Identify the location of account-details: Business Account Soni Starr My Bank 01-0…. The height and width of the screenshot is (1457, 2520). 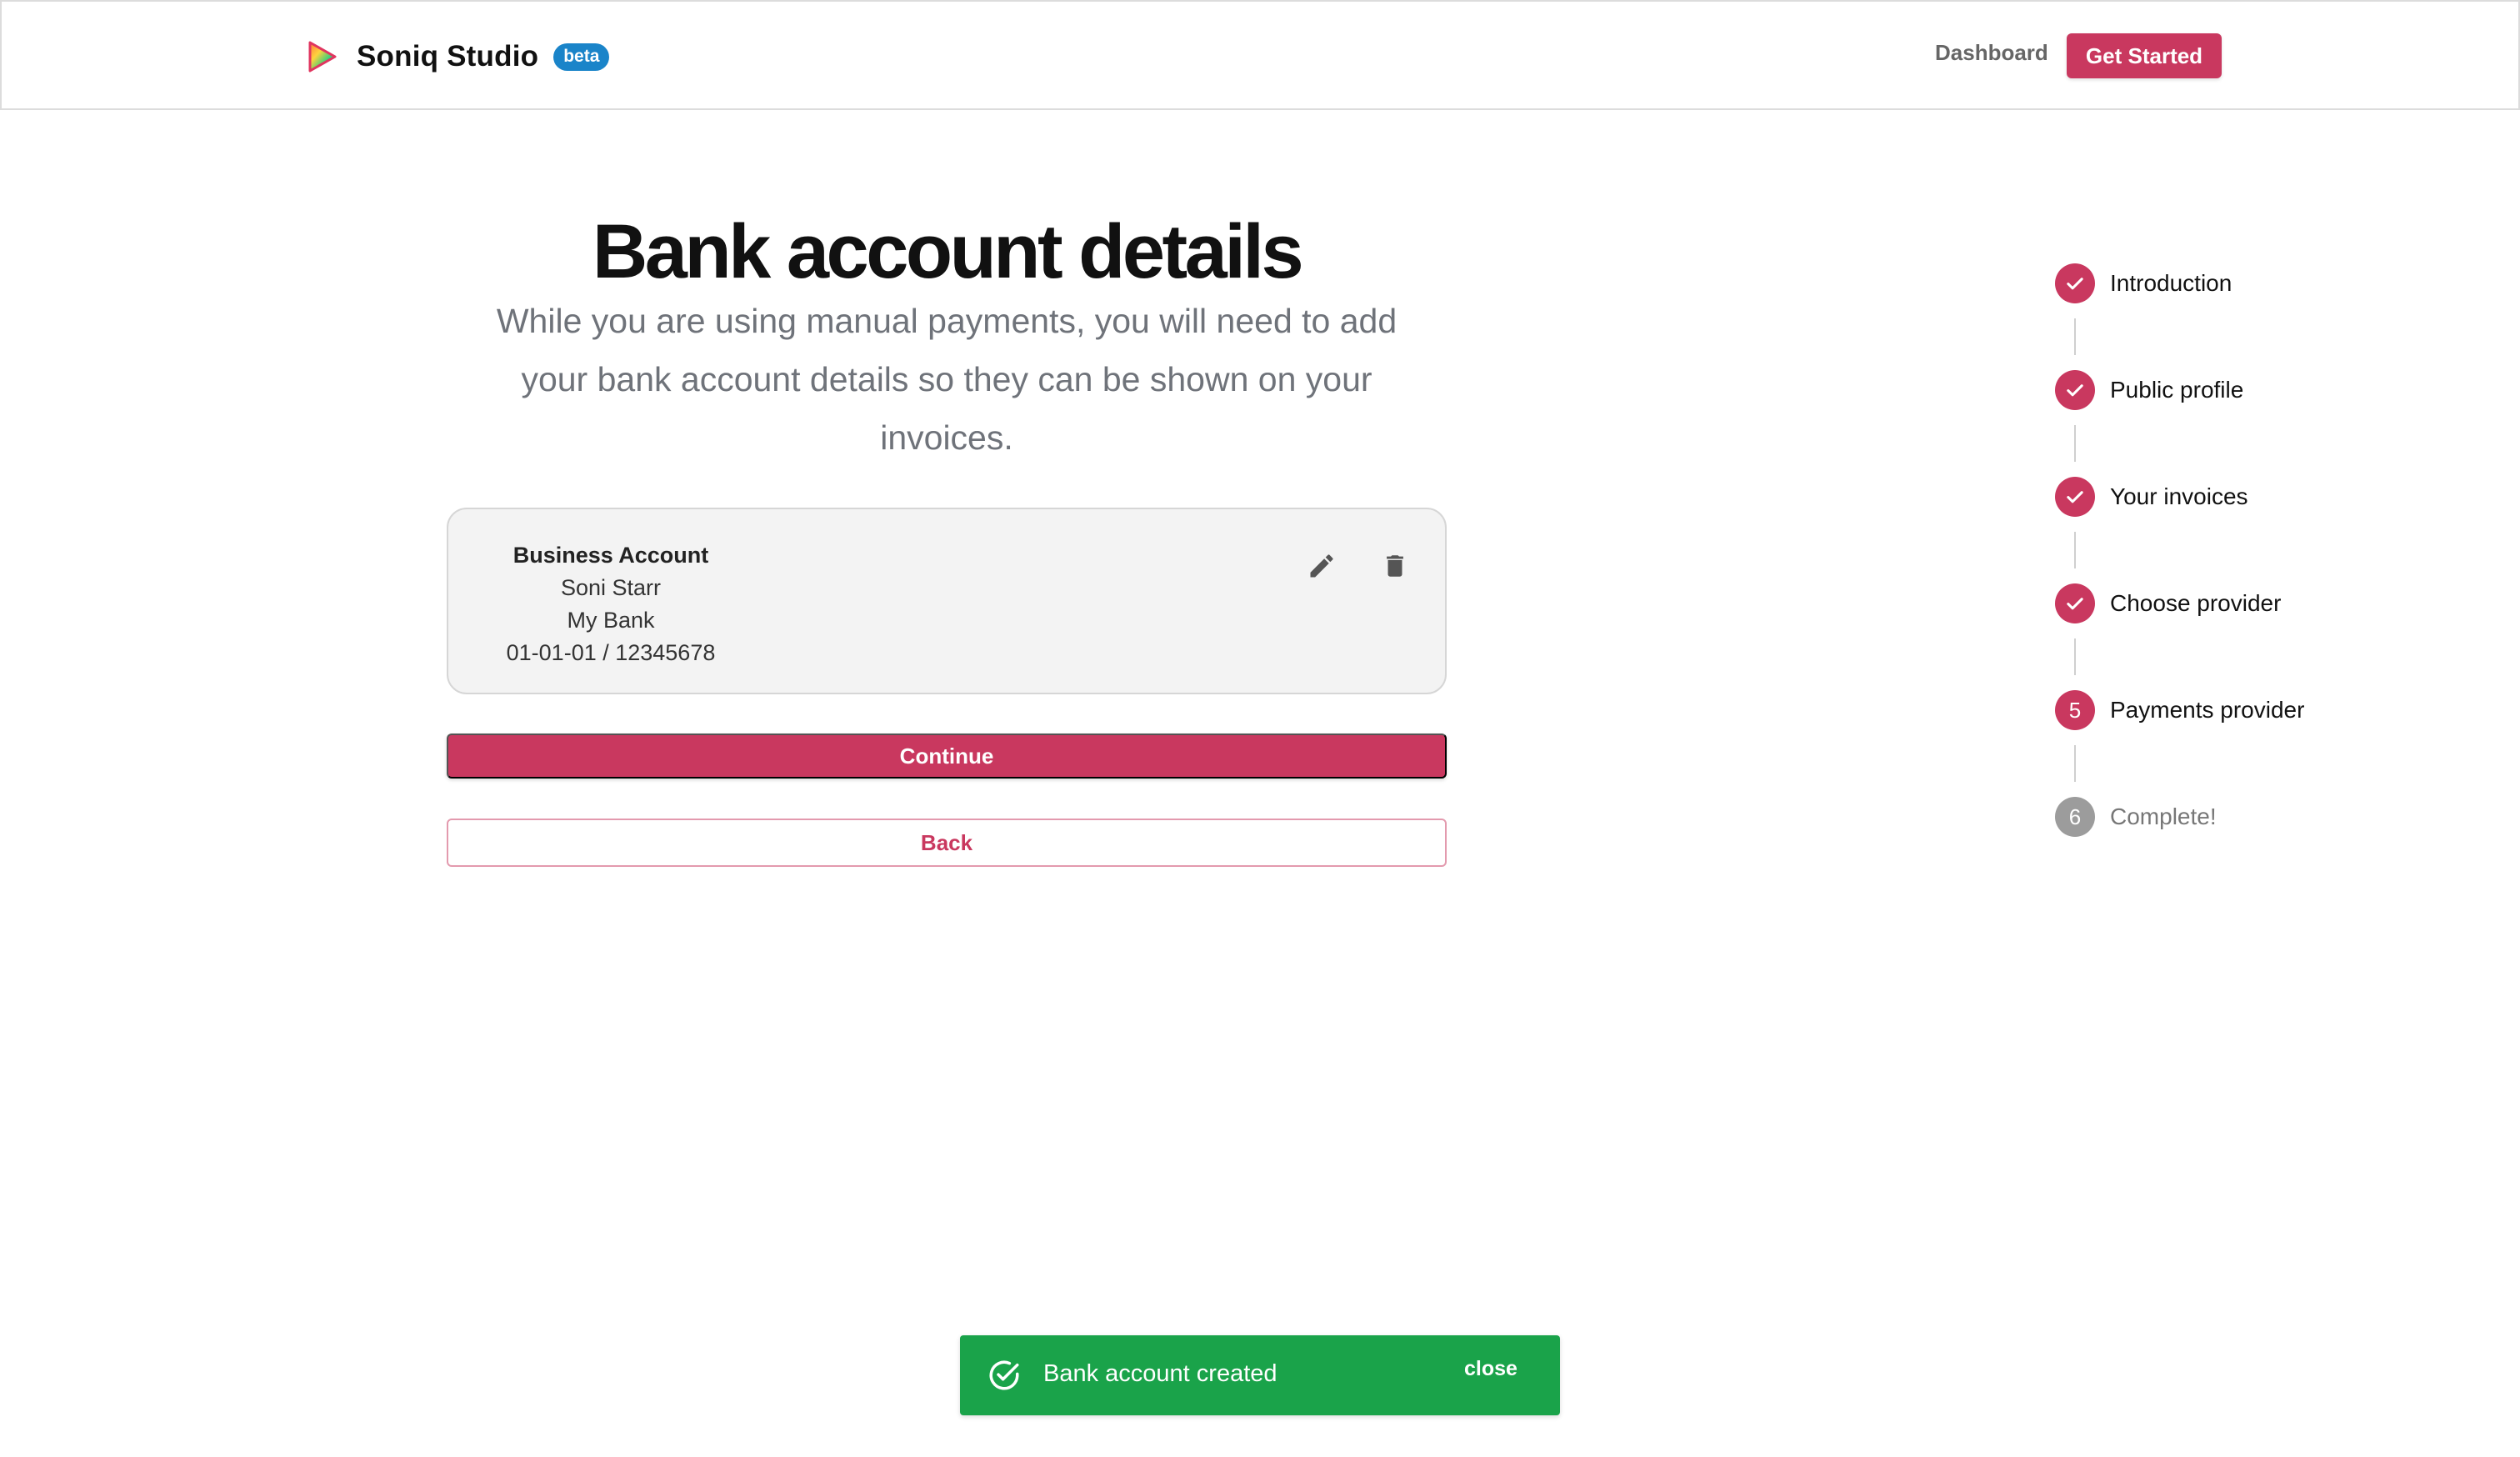
(610, 604).